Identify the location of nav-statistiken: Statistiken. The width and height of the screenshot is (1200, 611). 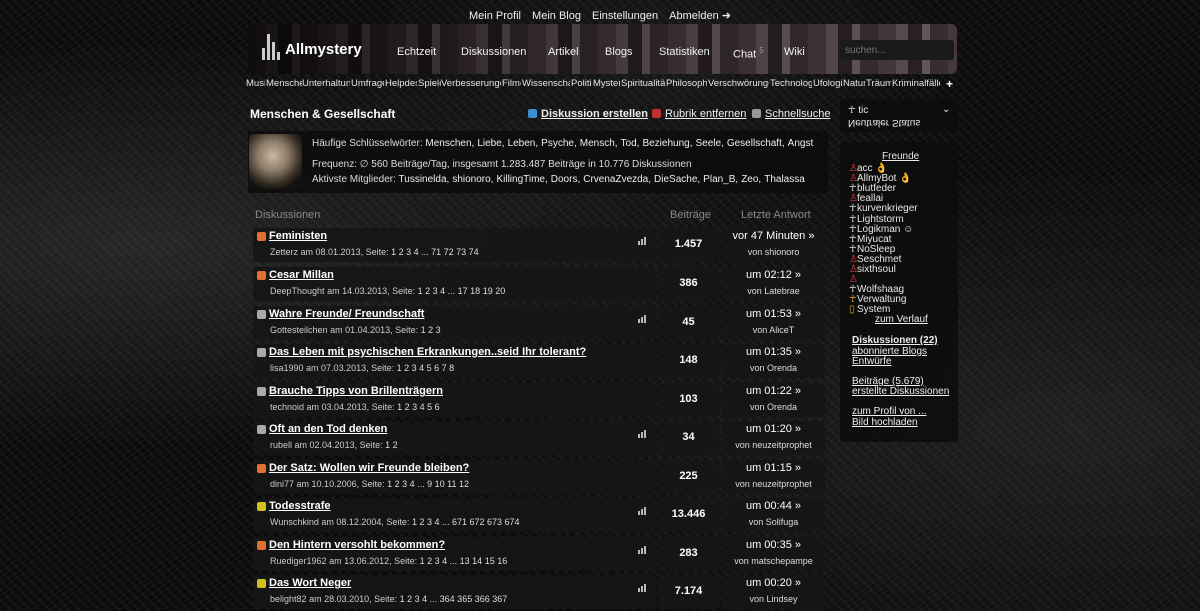
(684, 52).